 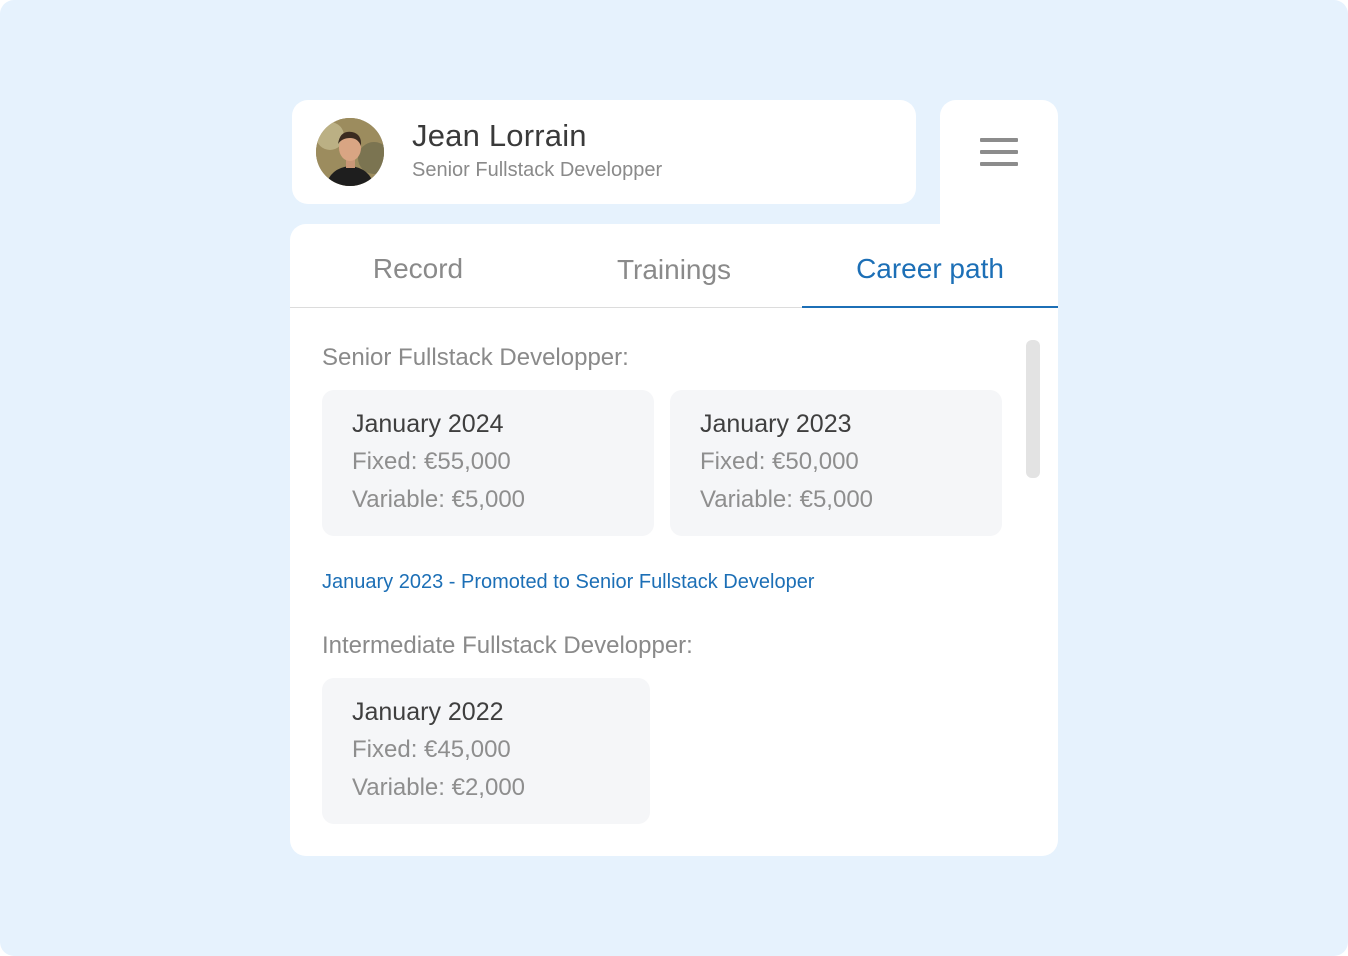 What do you see at coordinates (999, 140) in the screenshot?
I see `menu-bar-top` at bounding box center [999, 140].